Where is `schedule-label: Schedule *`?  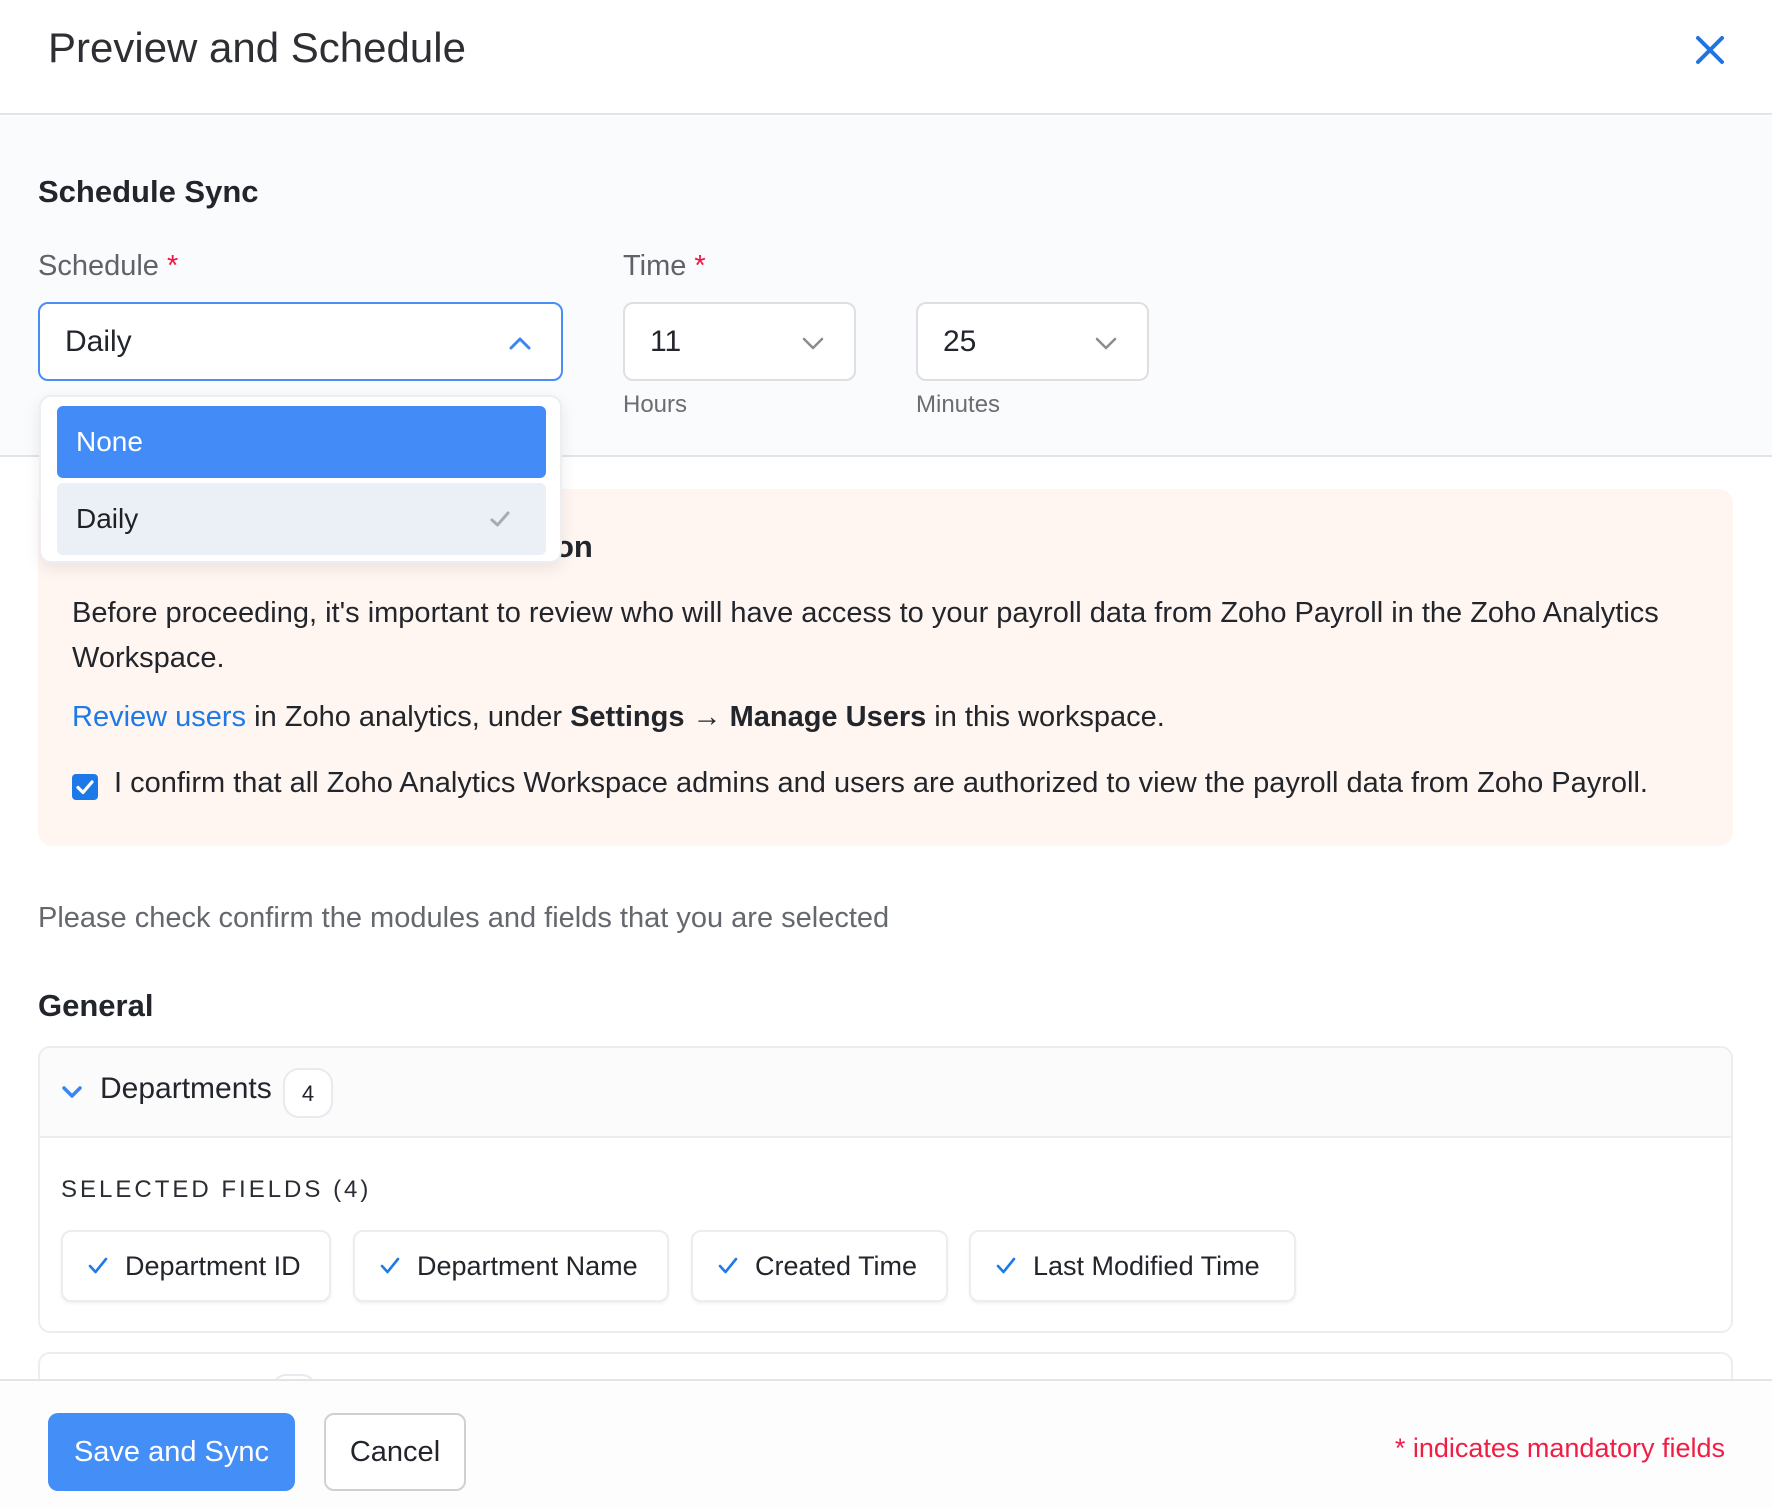 schedule-label: Schedule * is located at coordinates (108, 266).